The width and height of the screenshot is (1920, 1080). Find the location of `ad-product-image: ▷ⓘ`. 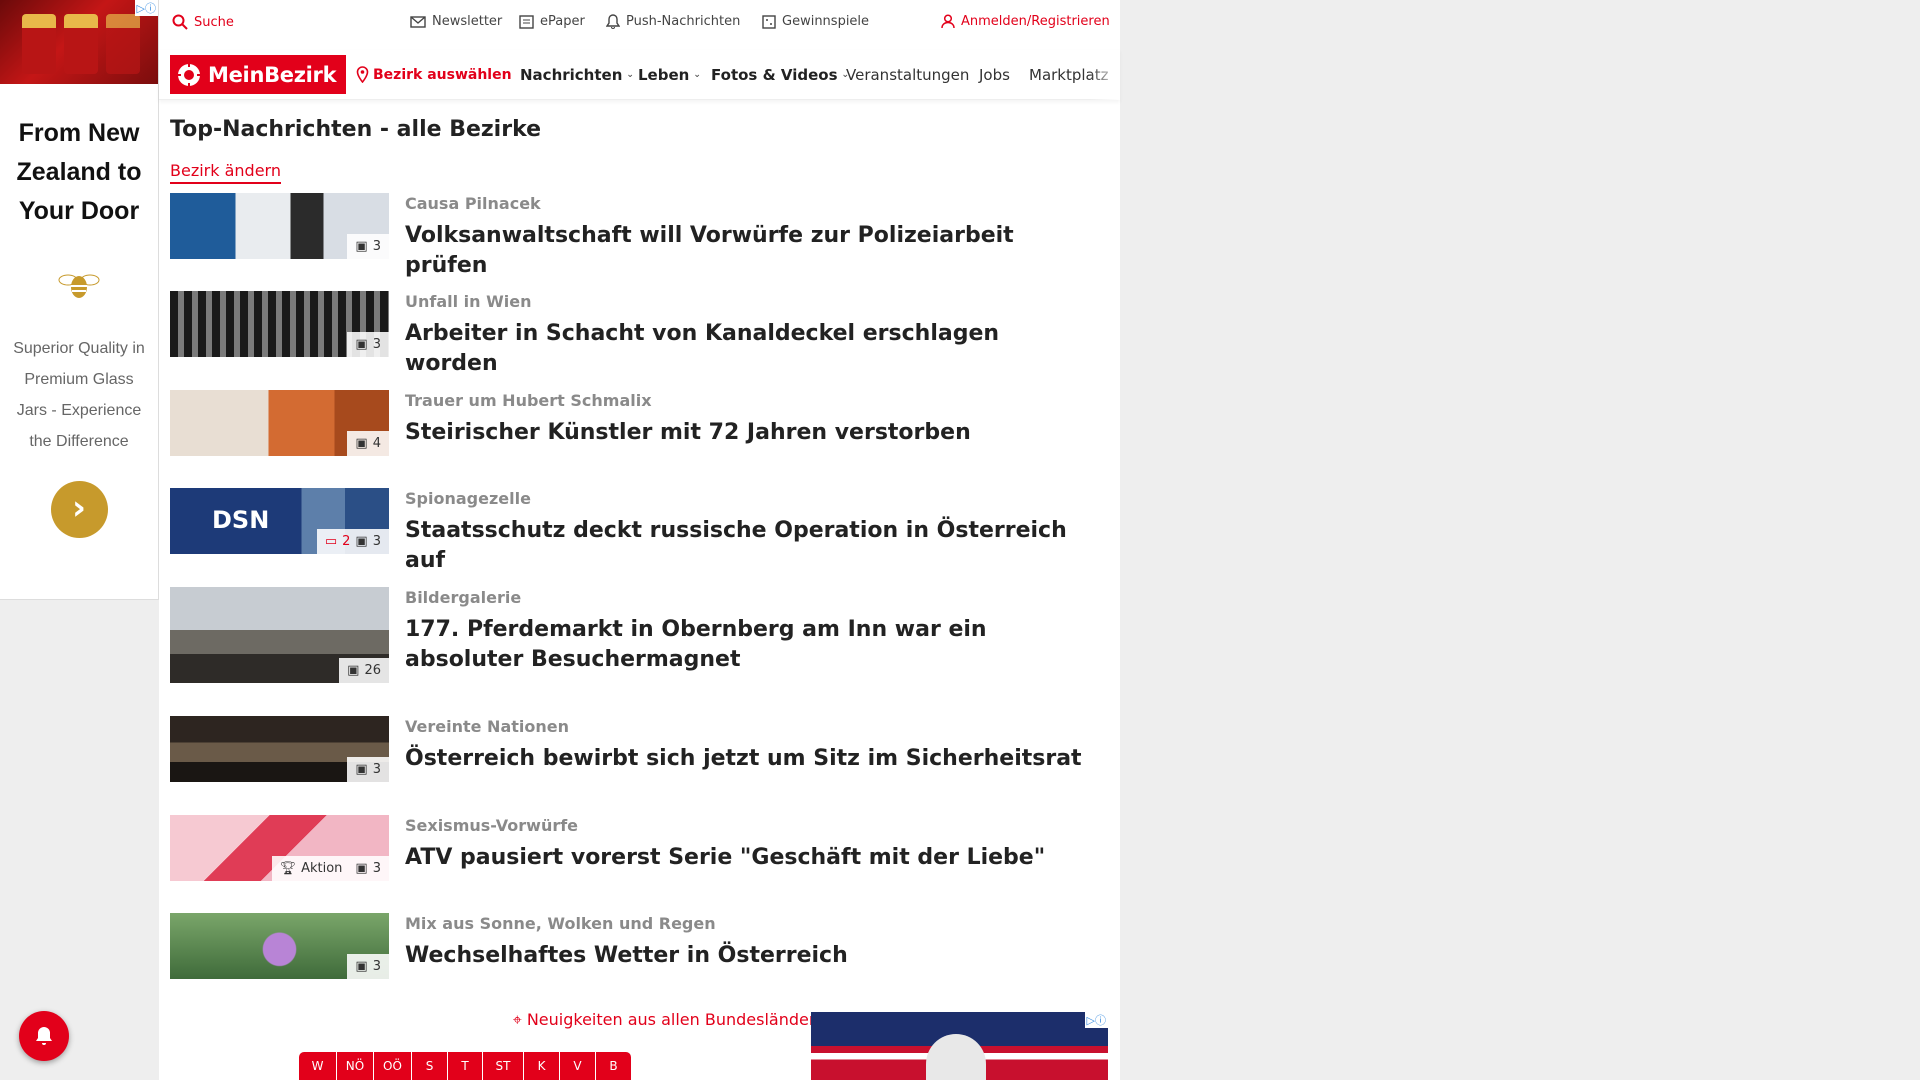

ad-product-image: ▷ⓘ is located at coordinates (79, 42).